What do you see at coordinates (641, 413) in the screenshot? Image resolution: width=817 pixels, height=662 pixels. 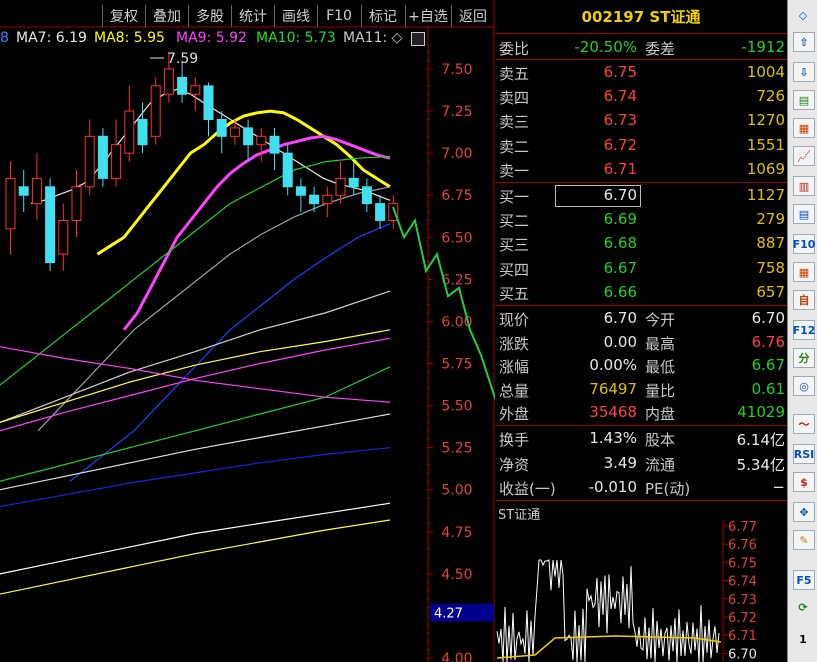 I see `stat-row-4: 外盘 35468 内盘 41029` at bounding box center [641, 413].